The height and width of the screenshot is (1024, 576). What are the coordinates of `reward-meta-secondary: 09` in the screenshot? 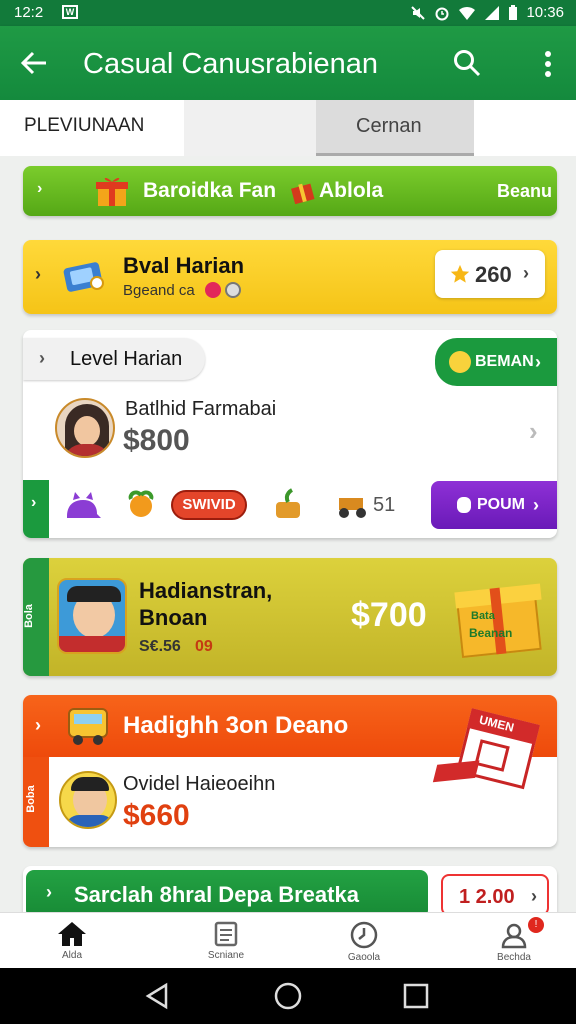 It's located at (204, 646).